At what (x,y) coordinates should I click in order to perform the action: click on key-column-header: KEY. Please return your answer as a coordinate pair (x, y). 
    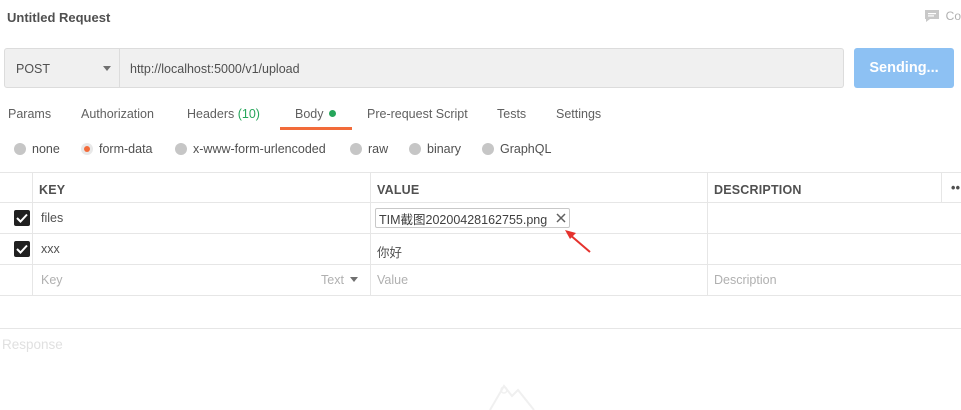
    Looking at the image, I should click on (202, 187).